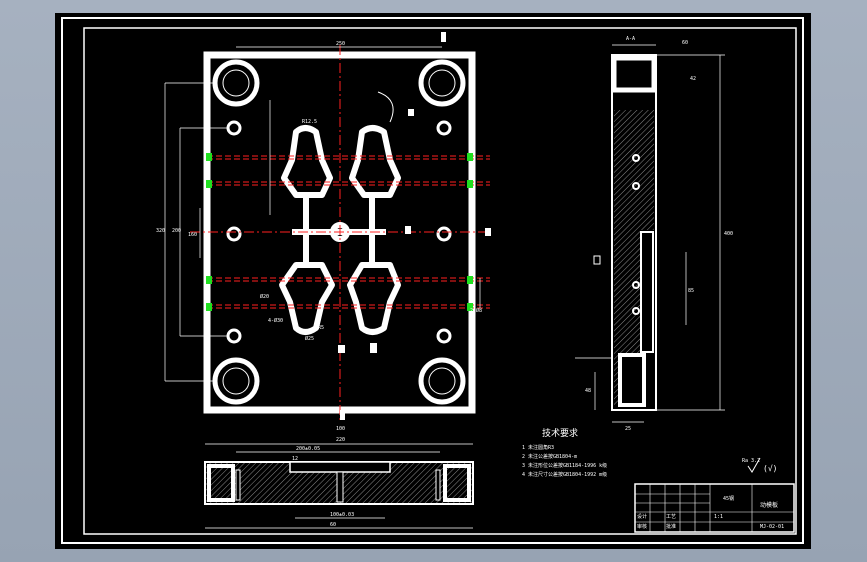 This screenshot has height=562, width=867. What do you see at coordinates (321, 328) in the screenshot?
I see `dim-front-7: R5` at bounding box center [321, 328].